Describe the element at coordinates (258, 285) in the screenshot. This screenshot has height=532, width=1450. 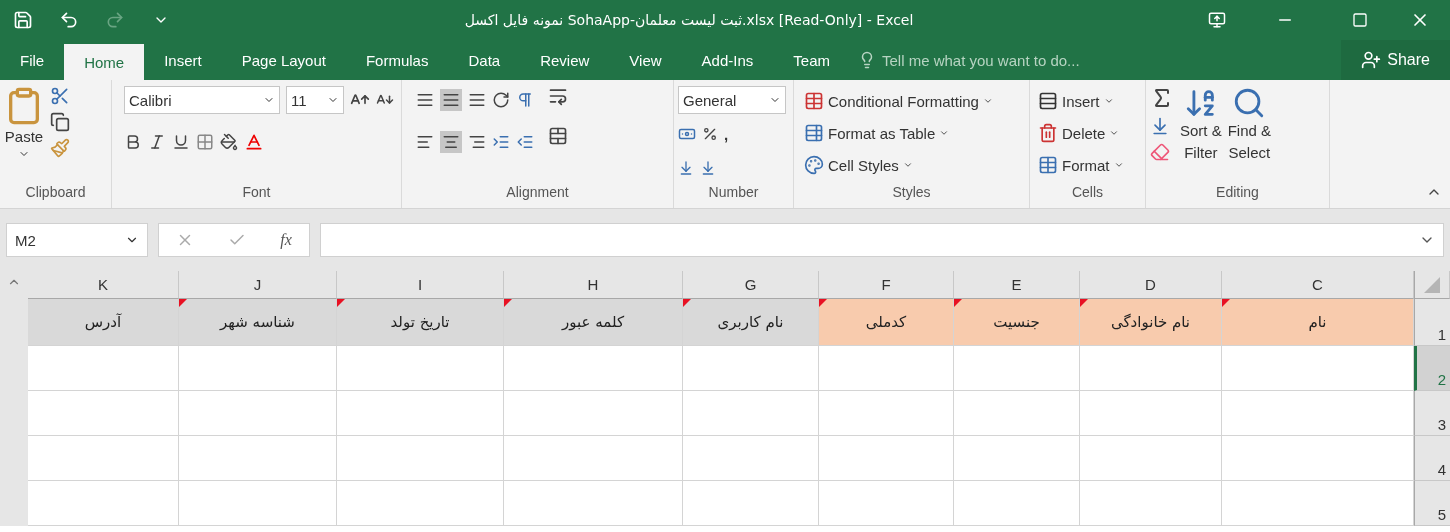
I see `column-header: J` at that location.